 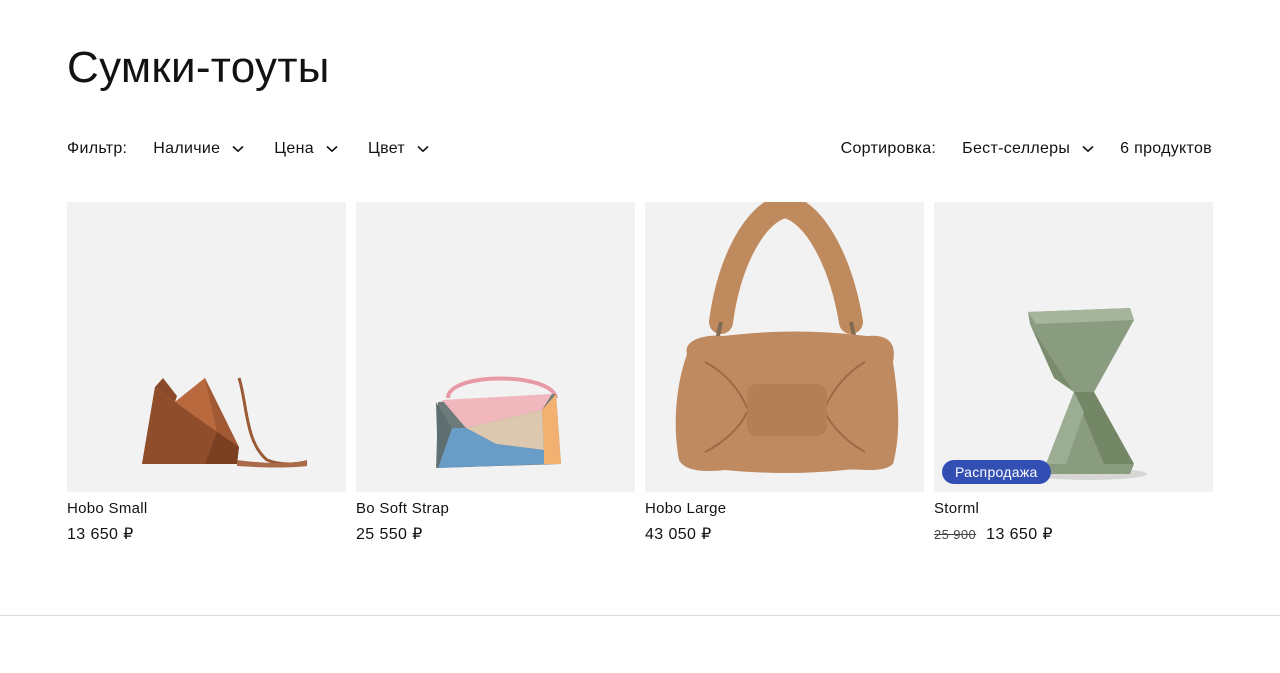 What do you see at coordinates (784, 534) in the screenshot?
I see `product-price-row: 43 050 ₽` at bounding box center [784, 534].